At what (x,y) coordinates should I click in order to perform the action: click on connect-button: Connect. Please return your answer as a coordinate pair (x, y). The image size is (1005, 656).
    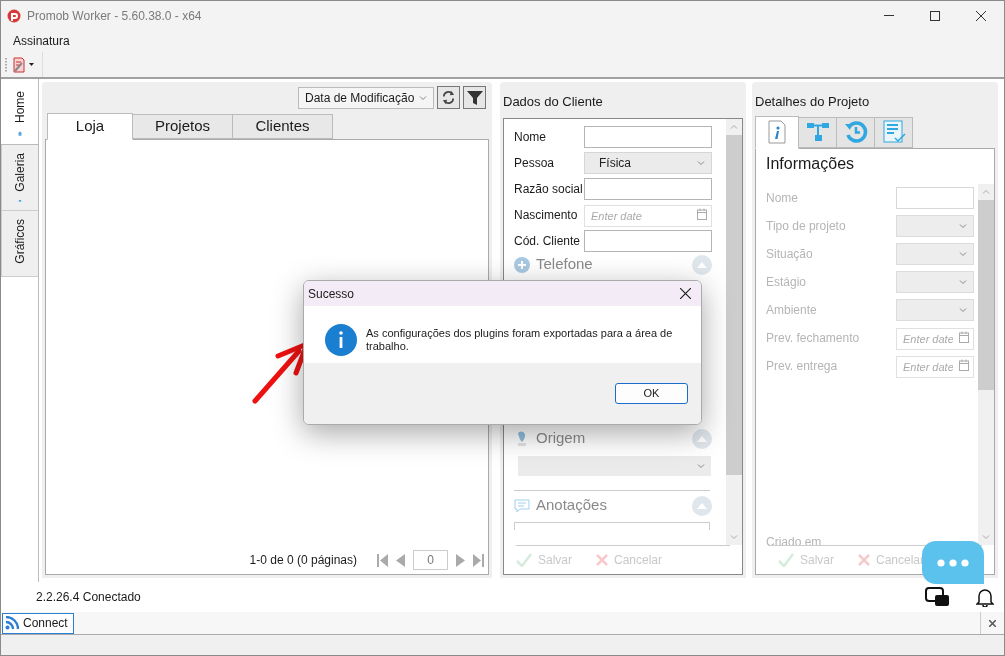
    Looking at the image, I should click on (38, 623).